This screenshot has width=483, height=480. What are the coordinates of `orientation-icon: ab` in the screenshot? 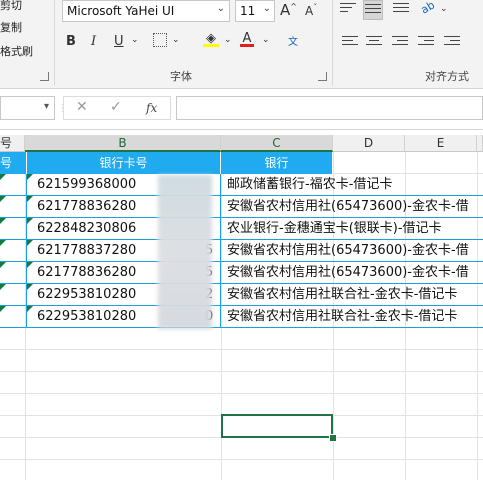 It's located at (428, 8).